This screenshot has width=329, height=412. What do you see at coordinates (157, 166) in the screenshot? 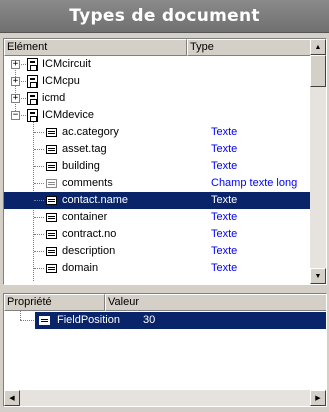
I see `tree-field-row: building Texte` at bounding box center [157, 166].